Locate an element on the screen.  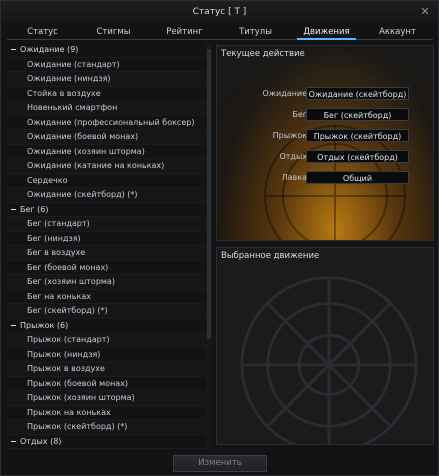
selected-ornament-background is located at coordinates (329, 360).